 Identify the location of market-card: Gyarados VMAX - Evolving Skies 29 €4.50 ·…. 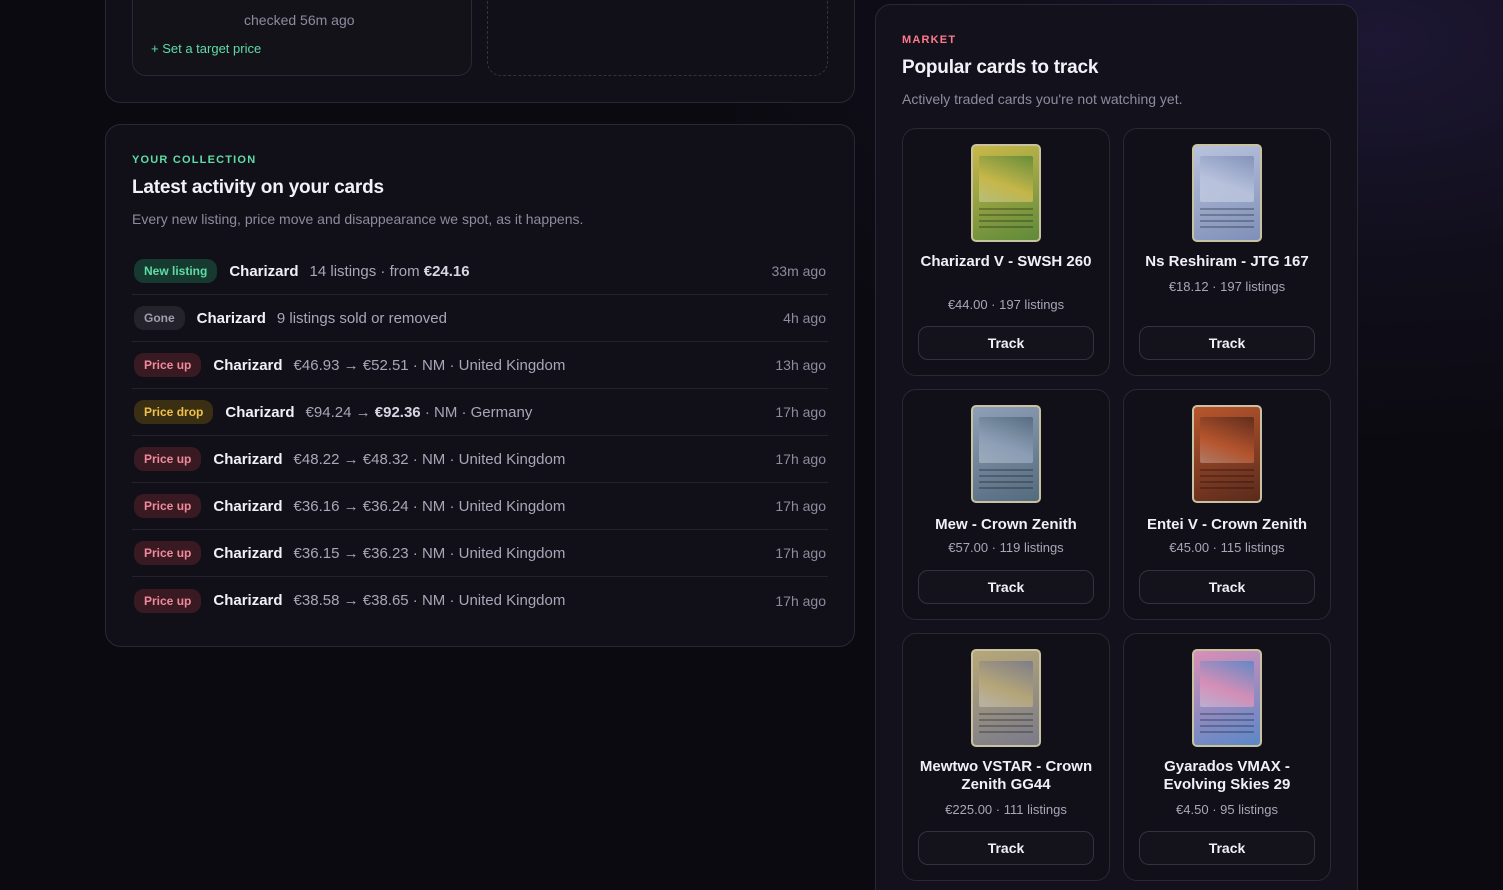
(1227, 757).